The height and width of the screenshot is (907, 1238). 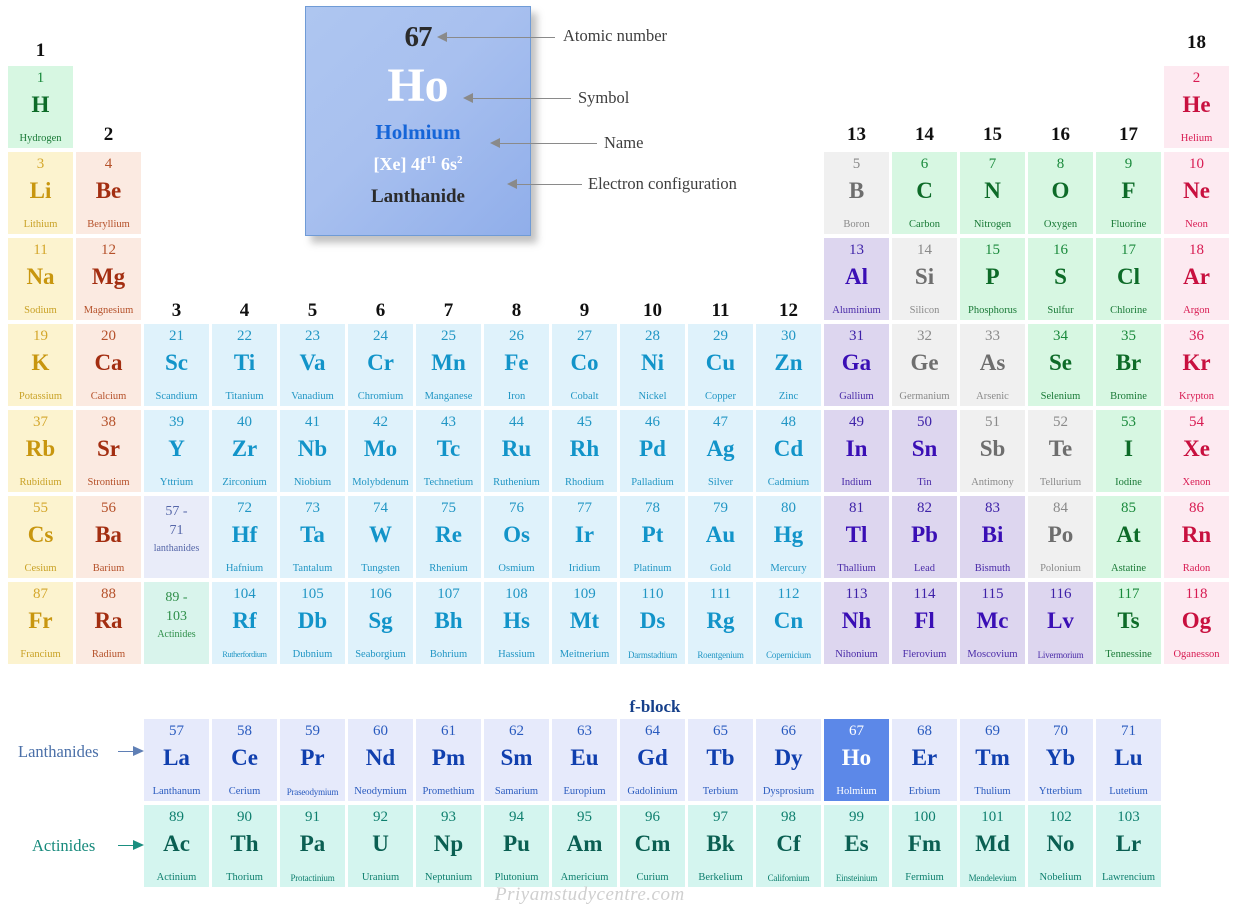 What do you see at coordinates (312, 365) in the screenshot?
I see `element-cell-va: 23 Va Vanadium` at bounding box center [312, 365].